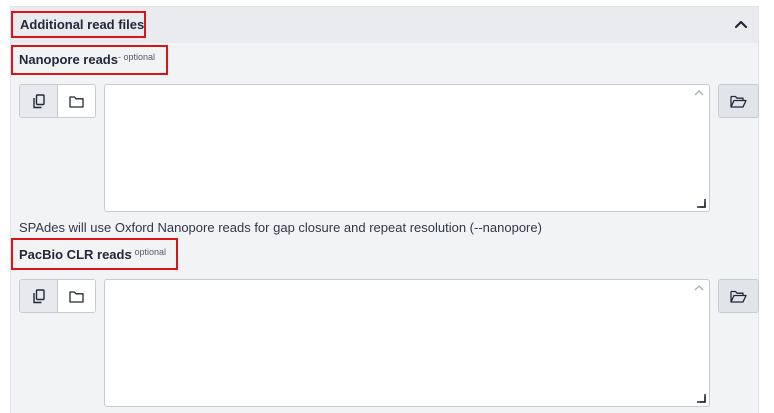 This screenshot has width=774, height=413. I want to click on pacbio-browse-button, so click(738, 296).